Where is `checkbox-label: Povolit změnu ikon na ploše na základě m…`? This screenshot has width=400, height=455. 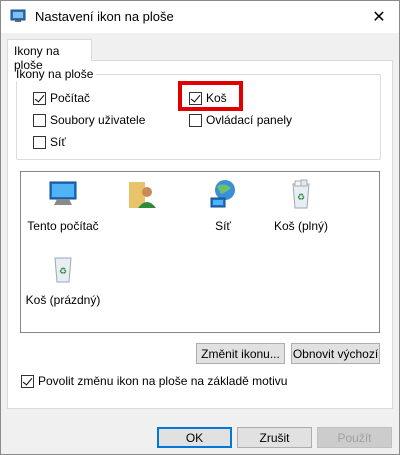 checkbox-label: Povolit změnu ikon na ploše na základě m… is located at coordinates (163, 381).